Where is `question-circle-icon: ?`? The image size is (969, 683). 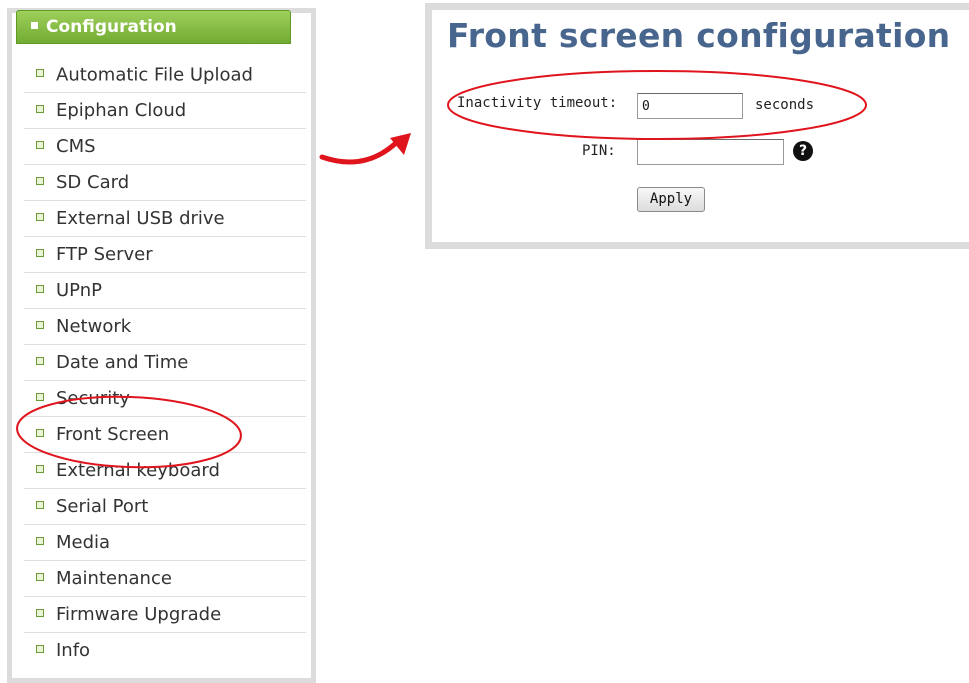
question-circle-icon: ? is located at coordinates (803, 151).